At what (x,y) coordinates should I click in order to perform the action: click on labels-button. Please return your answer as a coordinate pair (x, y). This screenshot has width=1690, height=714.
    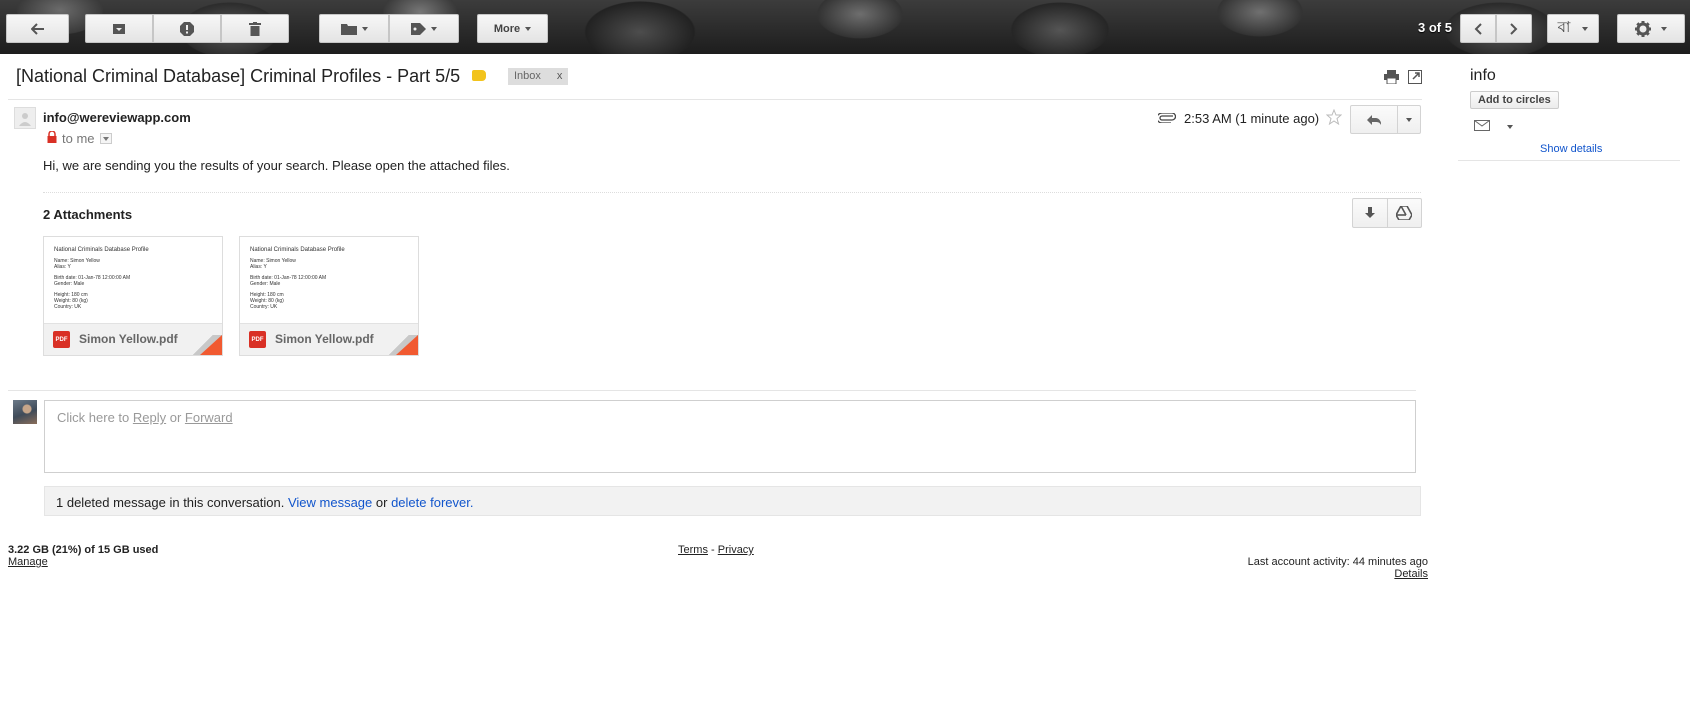
    Looking at the image, I should click on (424, 28).